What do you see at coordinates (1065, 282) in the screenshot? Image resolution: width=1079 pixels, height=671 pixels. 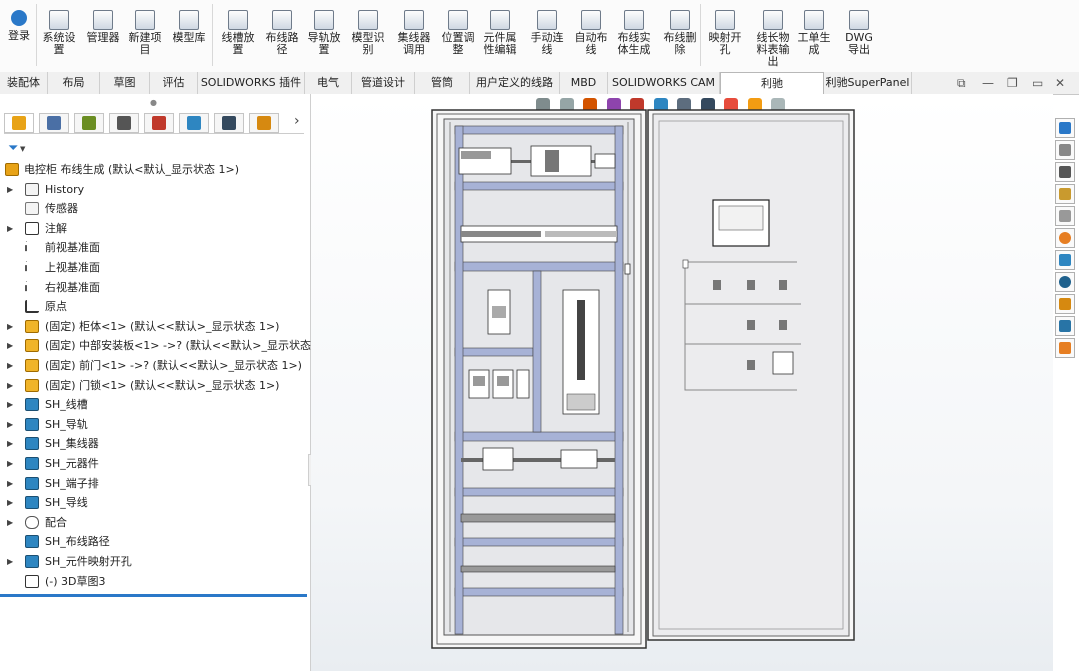 I see `task-pane-community` at bounding box center [1065, 282].